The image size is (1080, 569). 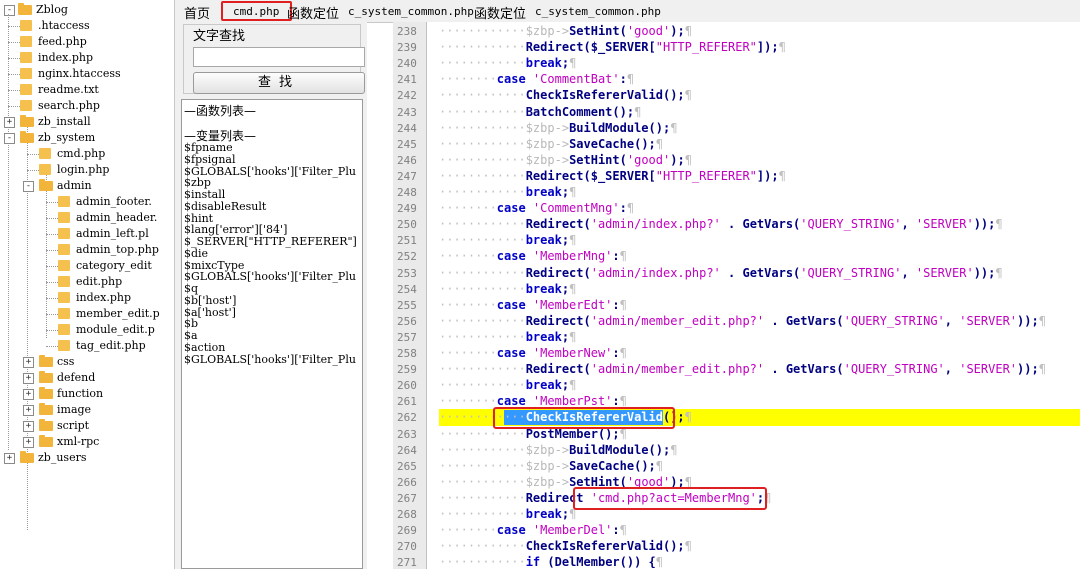 I want to click on tree-node-label: script, so click(x=73, y=425).